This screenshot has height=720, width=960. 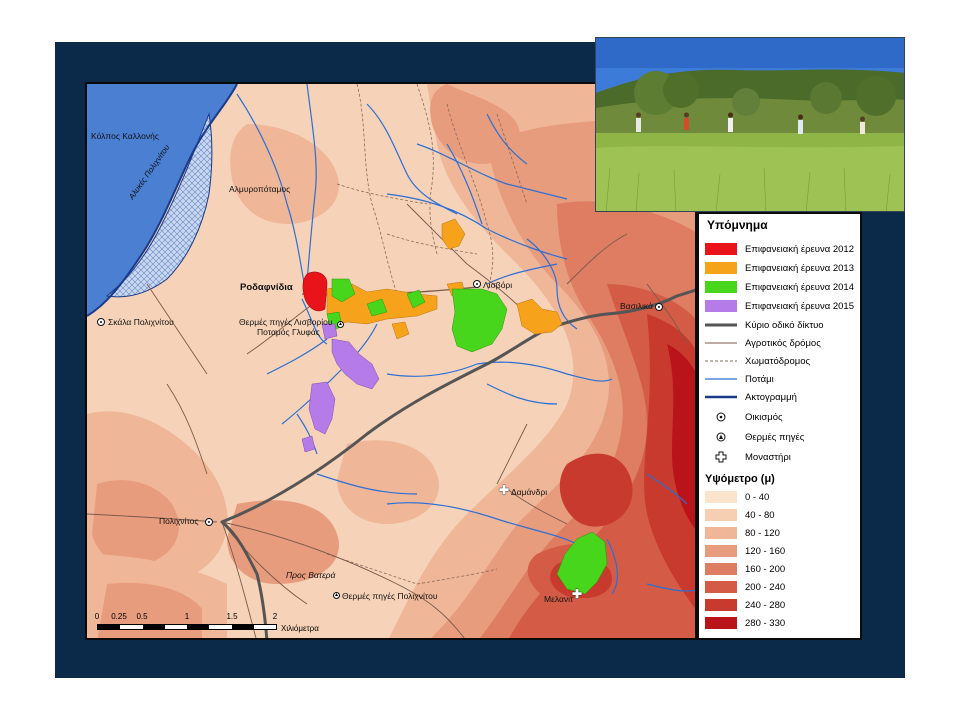 What do you see at coordinates (142, 616) in the screenshot?
I see `scale-tick: 0.5` at bounding box center [142, 616].